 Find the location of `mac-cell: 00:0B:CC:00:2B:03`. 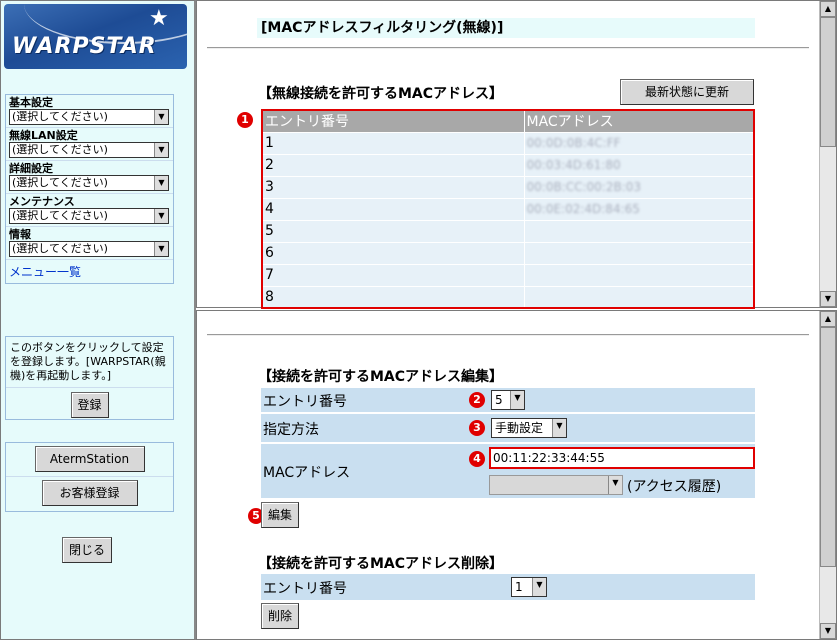

mac-cell: 00:0B:CC:00:2B:03 is located at coordinates (639, 187).